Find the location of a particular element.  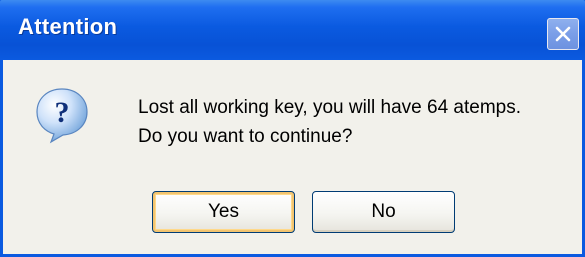

no-button: No is located at coordinates (383, 212).